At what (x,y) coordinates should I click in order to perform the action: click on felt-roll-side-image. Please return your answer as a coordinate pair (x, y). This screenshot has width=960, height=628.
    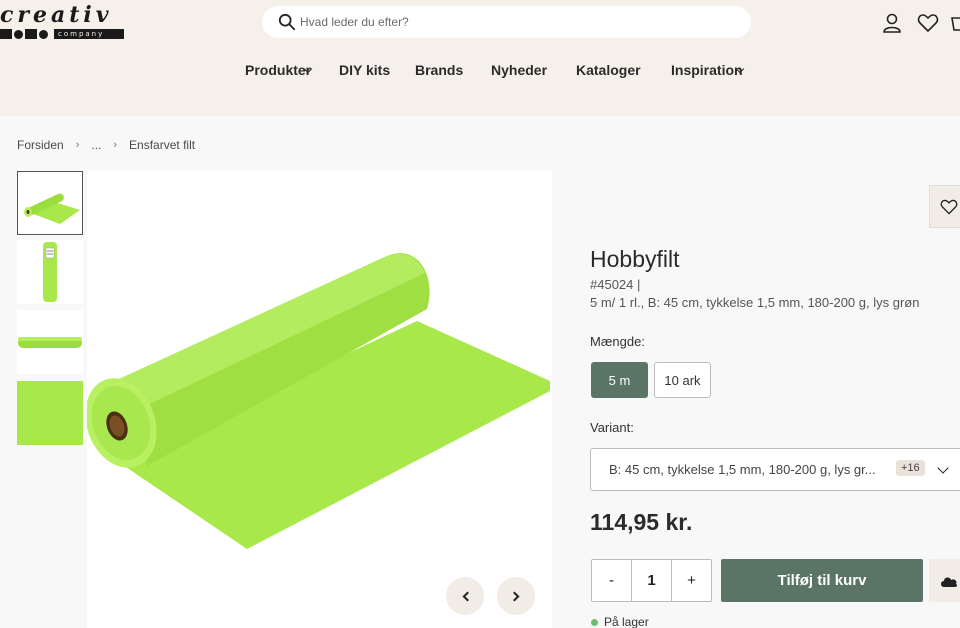
    Looking at the image, I should click on (50, 342).